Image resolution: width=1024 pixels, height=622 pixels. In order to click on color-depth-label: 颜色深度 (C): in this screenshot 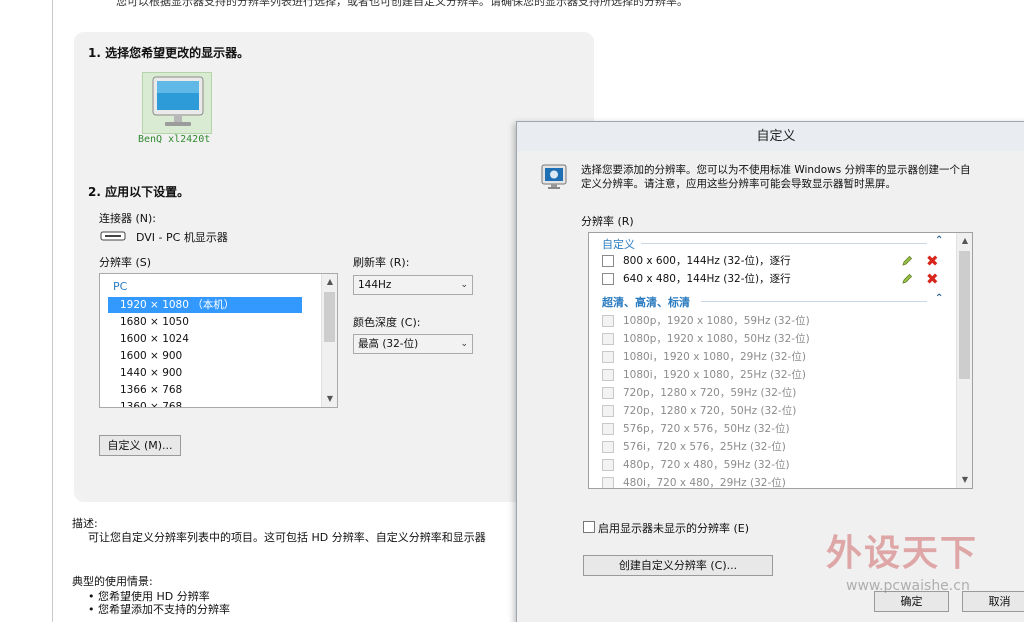, I will do `click(387, 322)`.